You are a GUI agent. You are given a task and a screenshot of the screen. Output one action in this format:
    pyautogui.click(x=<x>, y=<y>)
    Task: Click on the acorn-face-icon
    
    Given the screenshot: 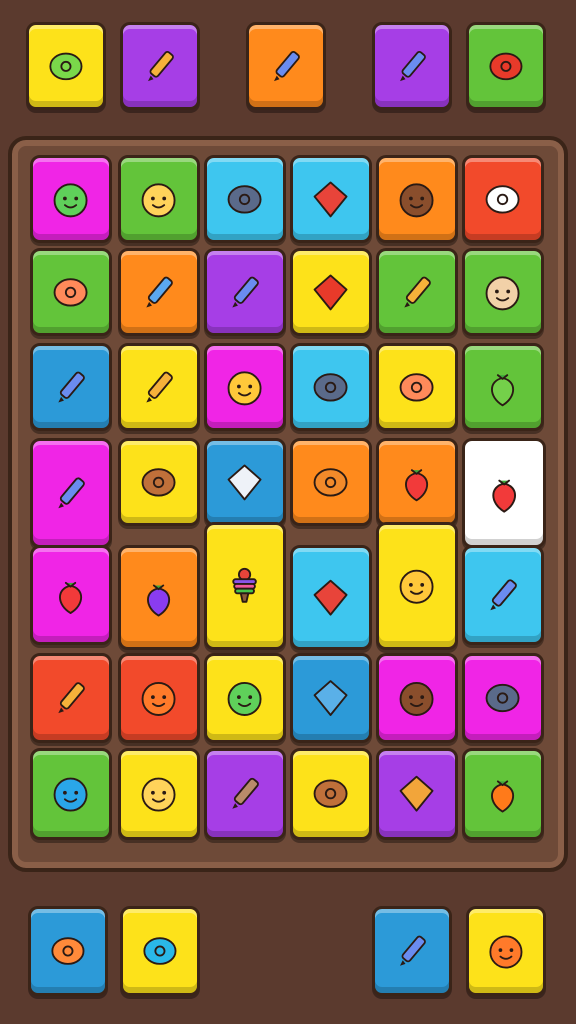 What is the action you would take?
    pyautogui.click(x=417, y=199)
    